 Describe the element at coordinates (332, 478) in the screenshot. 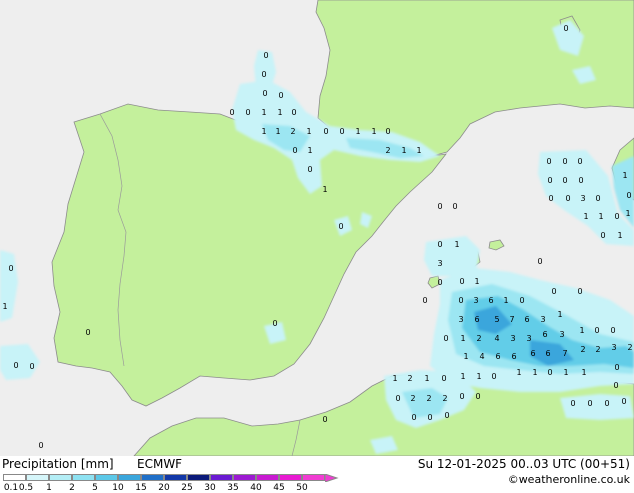

I see `colorbar-arrow-icon` at that location.